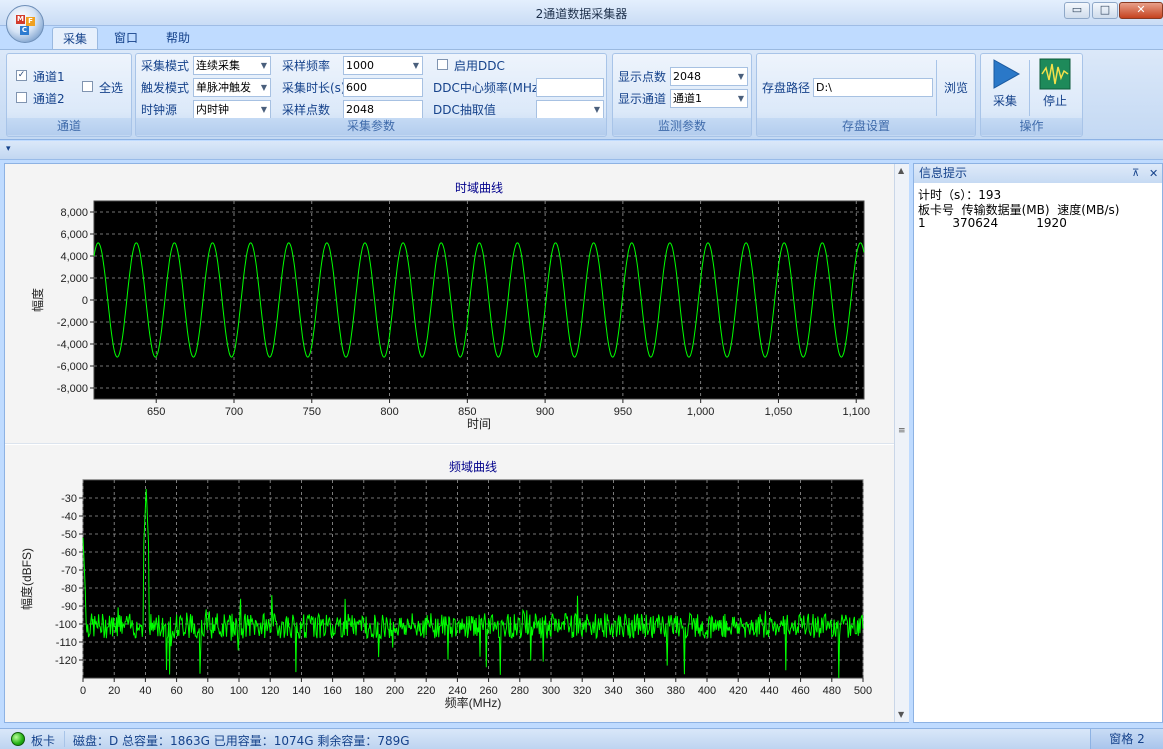 The height and width of the screenshot is (749, 1163). I want to click on ddc-decimation-label: DDC抽取值, so click(464, 110).